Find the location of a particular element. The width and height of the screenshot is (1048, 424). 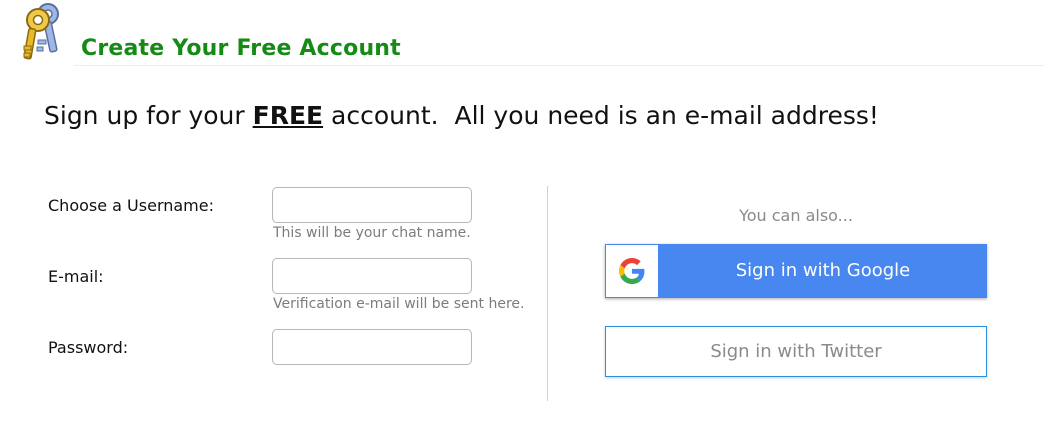

google-icon-box is located at coordinates (632, 271).